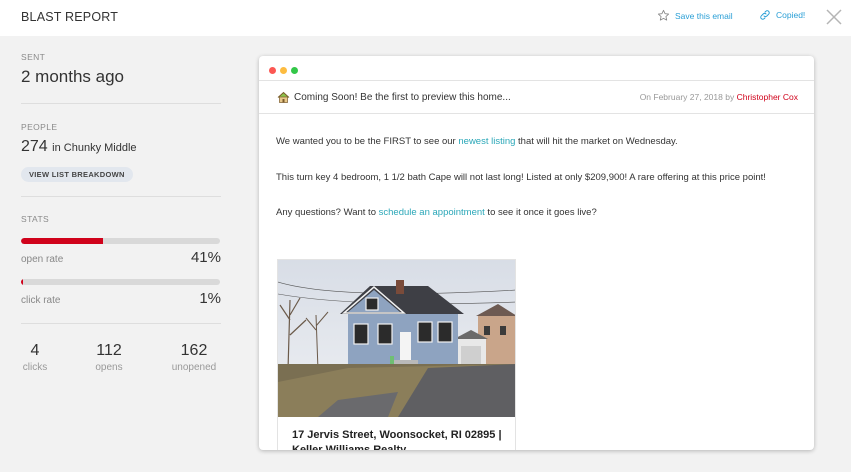 The width and height of the screenshot is (851, 472). Describe the element at coordinates (663, 15) in the screenshot. I see `star-icon` at that location.